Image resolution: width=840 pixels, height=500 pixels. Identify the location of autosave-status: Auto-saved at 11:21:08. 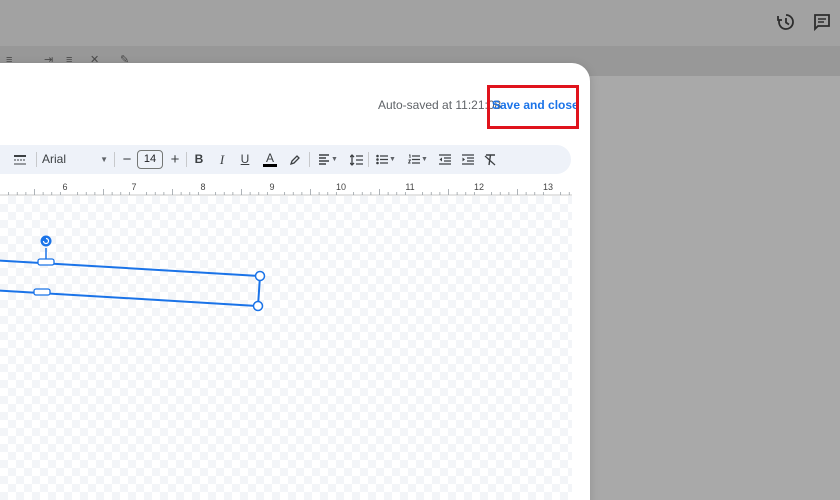
(440, 105).